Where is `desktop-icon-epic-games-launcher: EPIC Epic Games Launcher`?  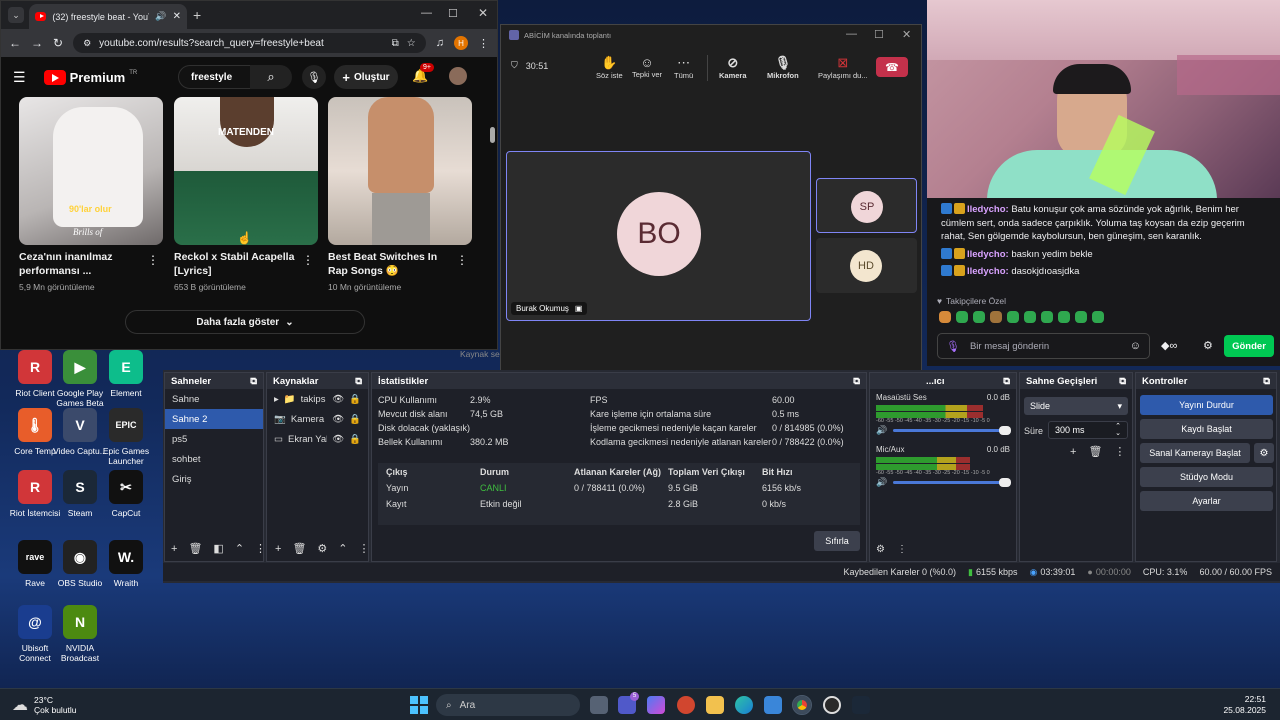
desktop-icon-epic-games-launcher: EPIC Epic Games Launcher is located at coordinates (126, 437).